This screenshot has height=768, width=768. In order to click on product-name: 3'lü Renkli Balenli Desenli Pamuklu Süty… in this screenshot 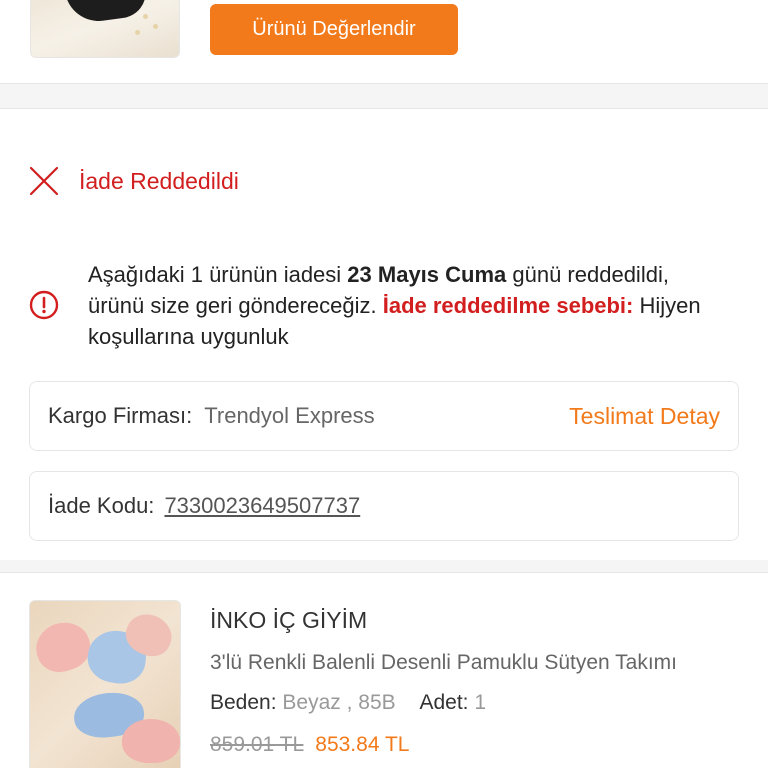, I will do `click(470, 663)`.